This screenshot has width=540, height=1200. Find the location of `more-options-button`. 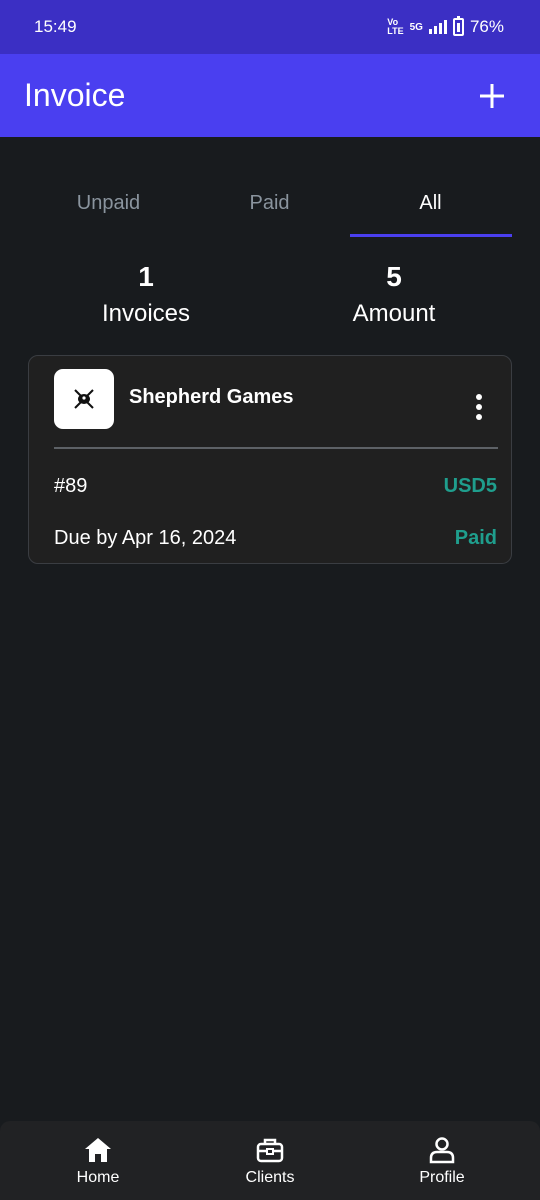

more-options-button is located at coordinates (479, 407).